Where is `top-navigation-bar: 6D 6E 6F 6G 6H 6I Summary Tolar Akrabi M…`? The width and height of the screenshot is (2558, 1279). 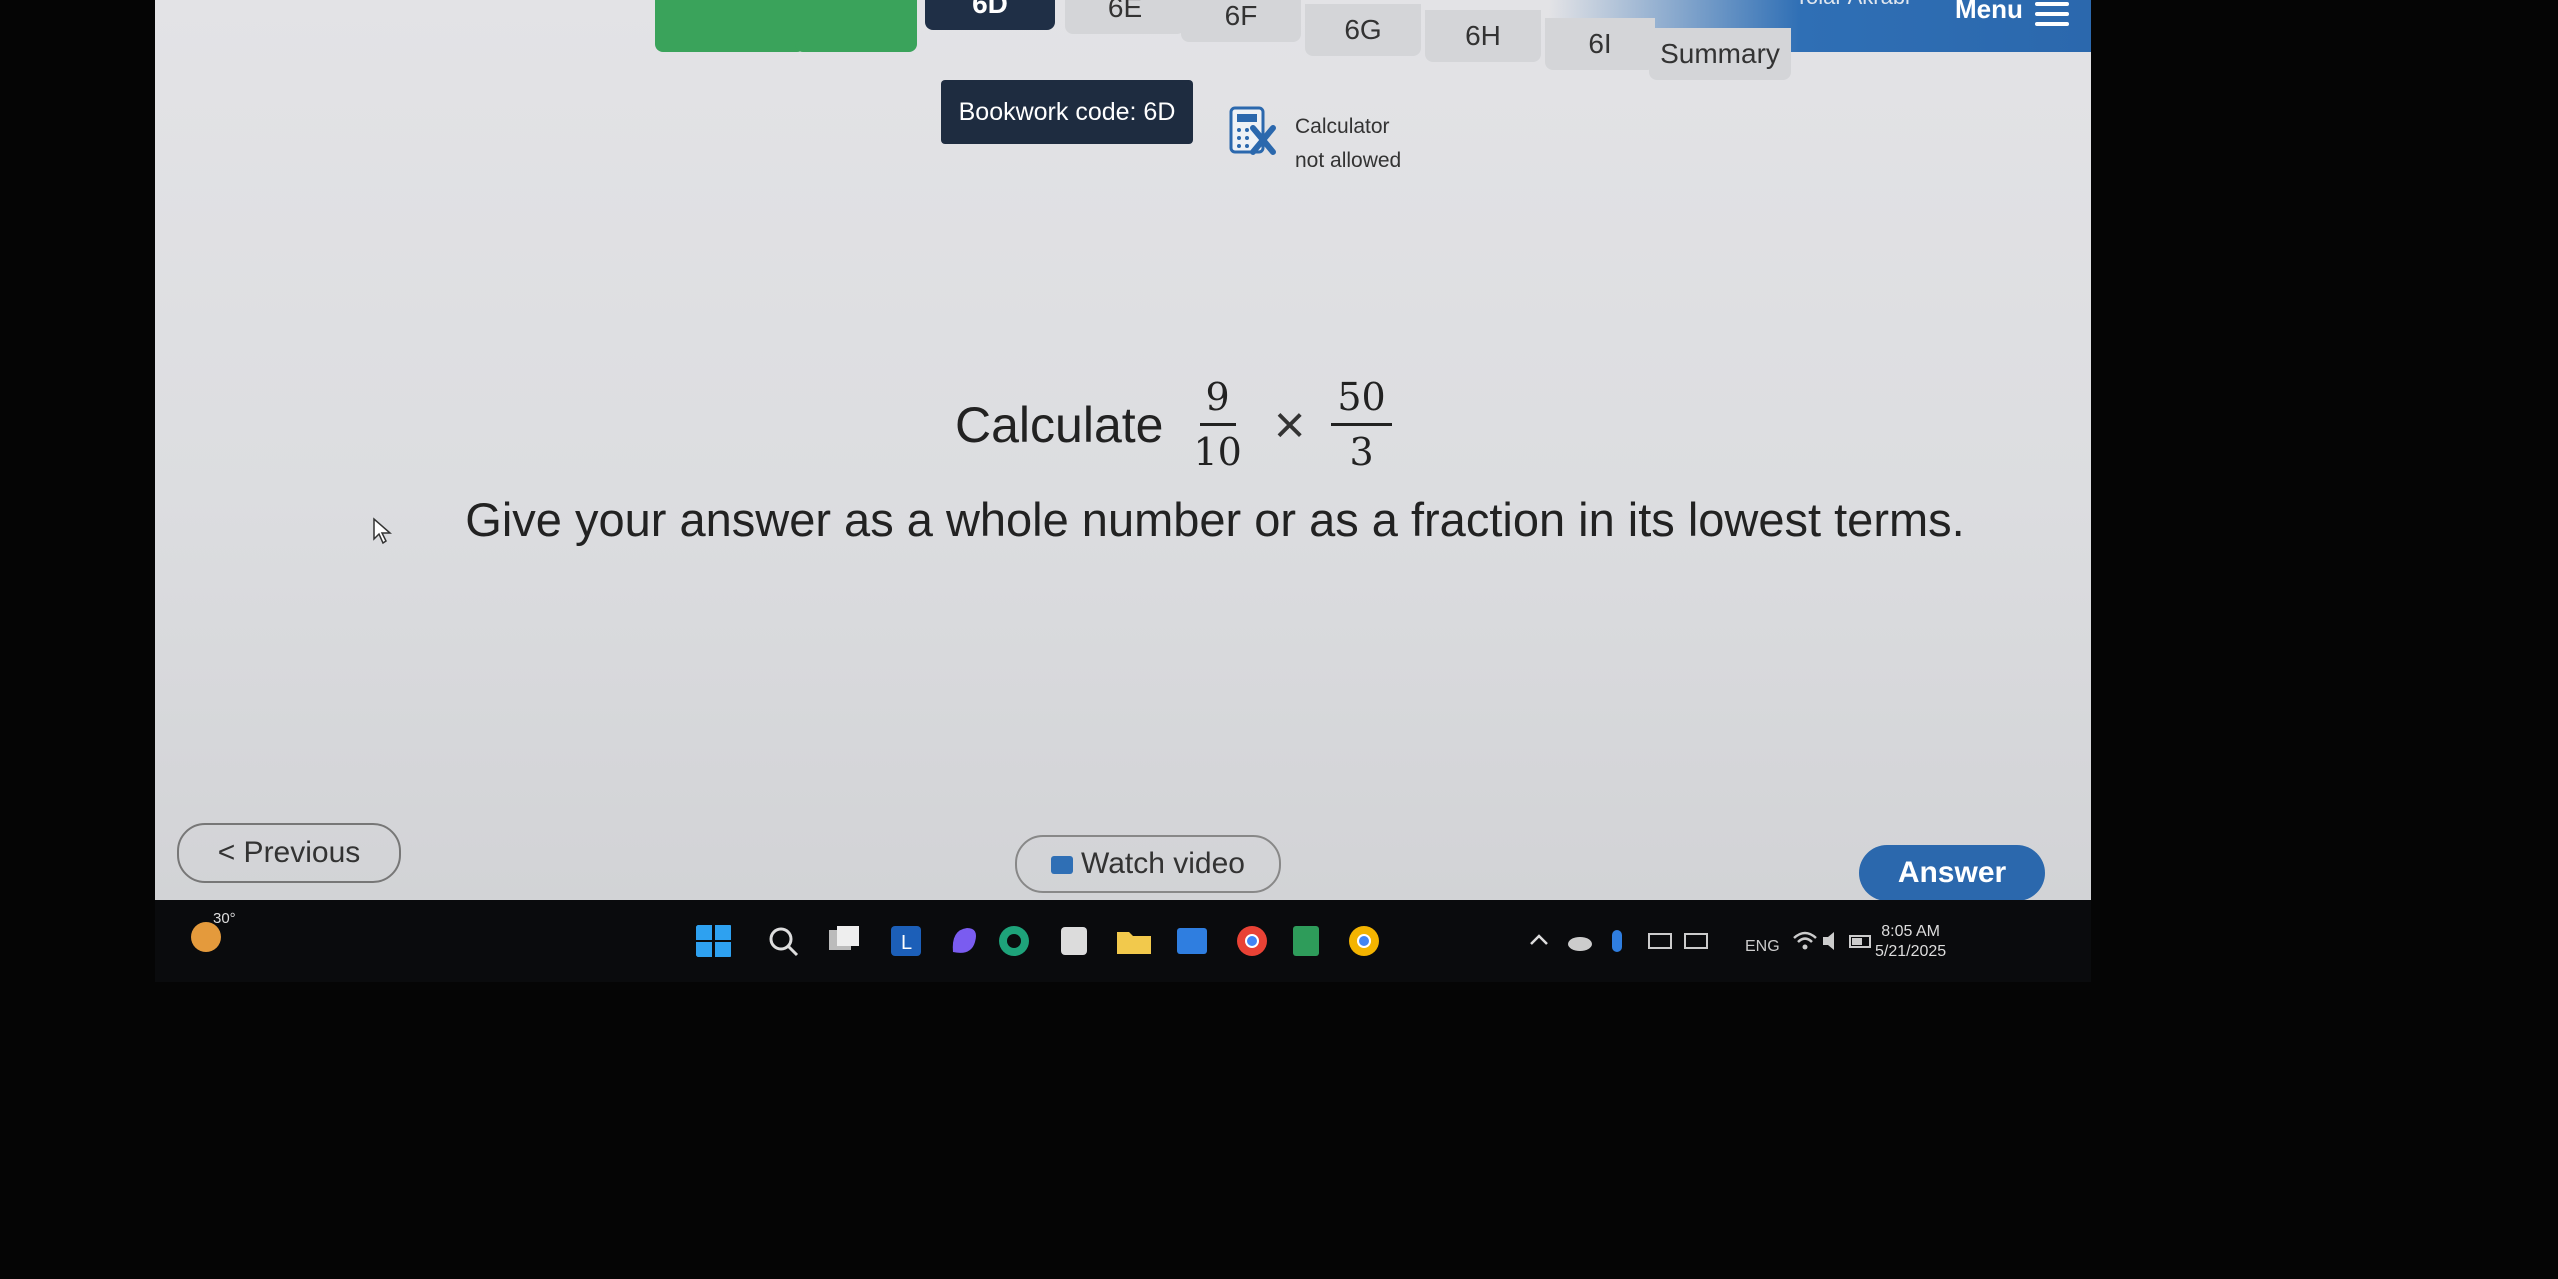
top-navigation-bar: 6D 6E 6F 6G 6H 6I Summary Tolar Akrabi M… is located at coordinates (1123, 40).